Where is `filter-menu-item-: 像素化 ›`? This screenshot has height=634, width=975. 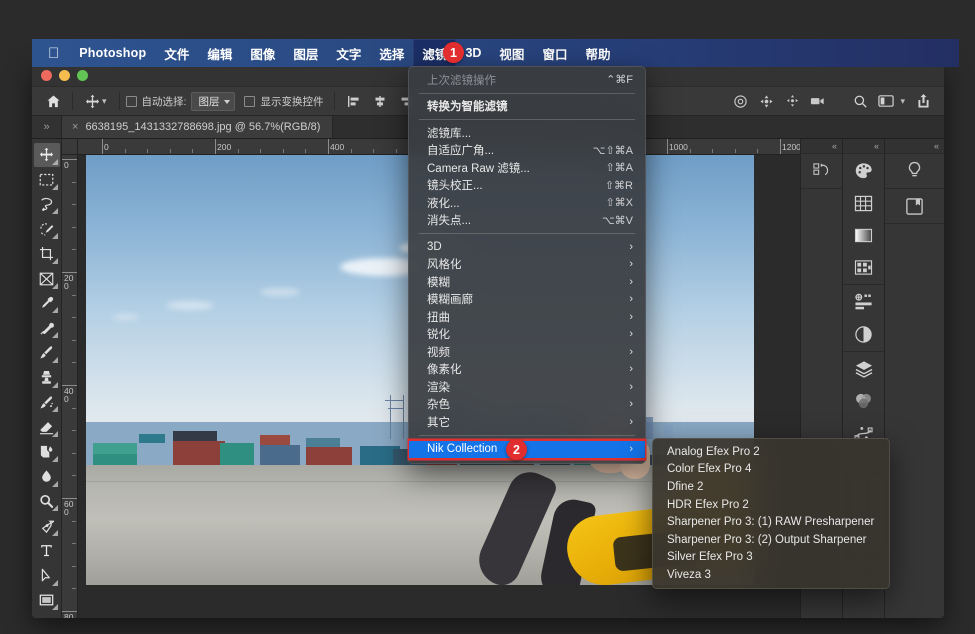 filter-menu-item-: 像素化 › is located at coordinates (527, 370).